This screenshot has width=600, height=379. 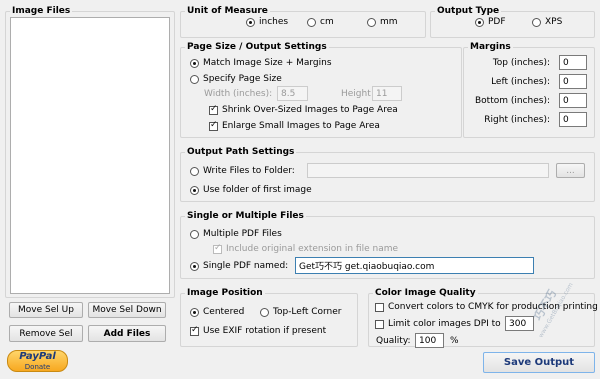 What do you see at coordinates (490, 47) in the screenshot?
I see `margins-title: Margins` at bounding box center [490, 47].